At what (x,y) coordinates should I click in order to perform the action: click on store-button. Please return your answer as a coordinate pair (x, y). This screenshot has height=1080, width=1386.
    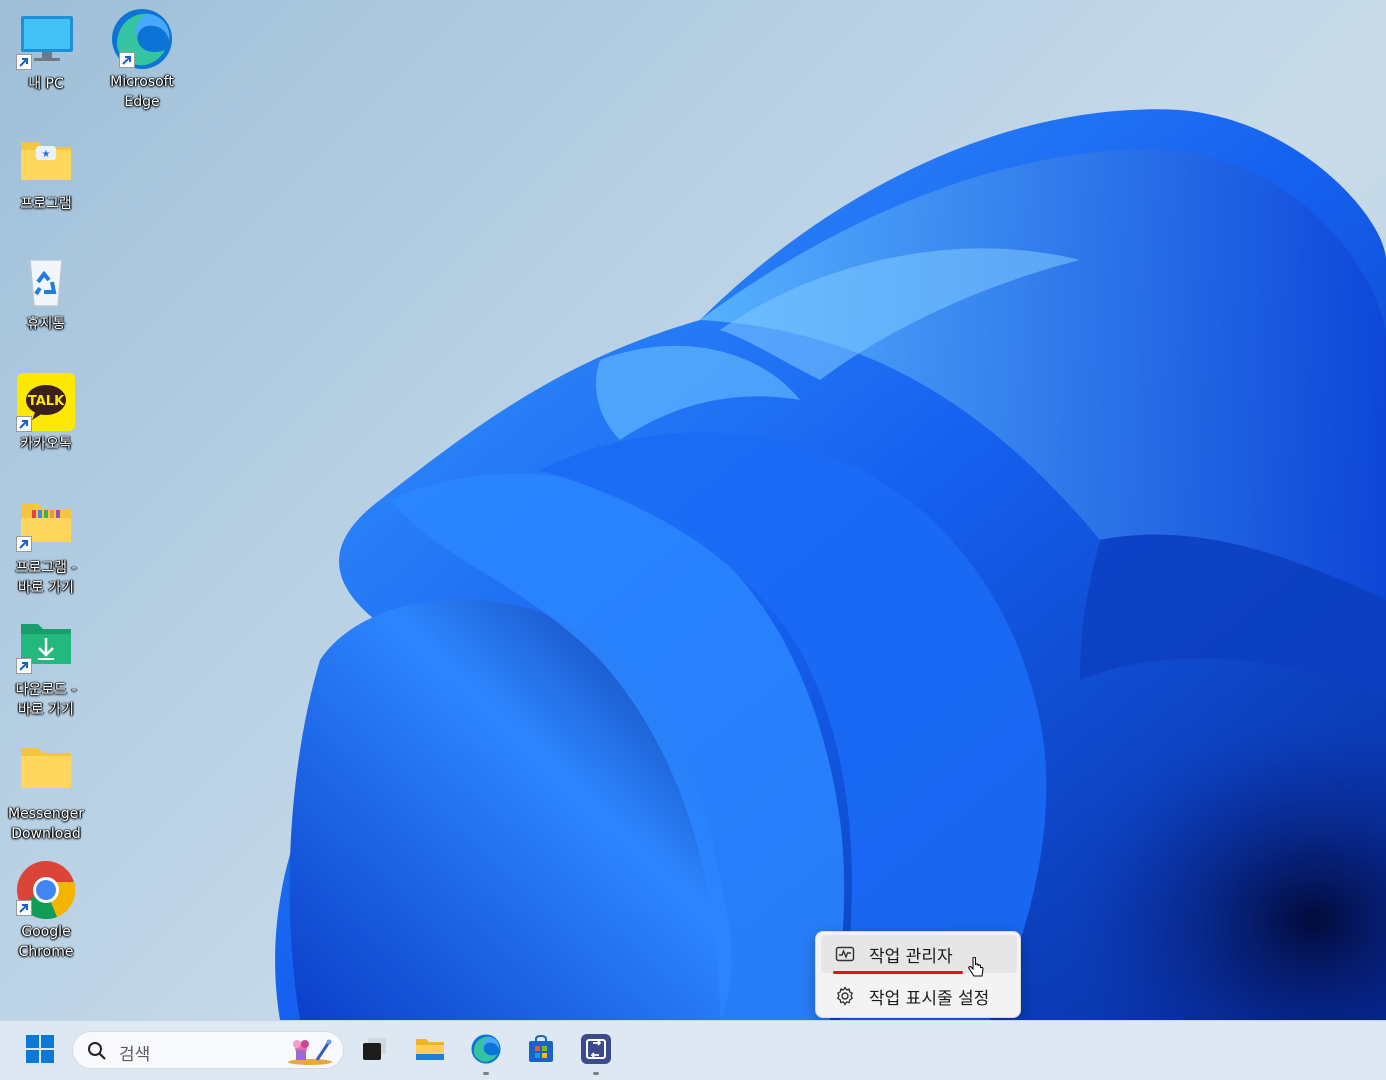
    Looking at the image, I should click on (541, 1051).